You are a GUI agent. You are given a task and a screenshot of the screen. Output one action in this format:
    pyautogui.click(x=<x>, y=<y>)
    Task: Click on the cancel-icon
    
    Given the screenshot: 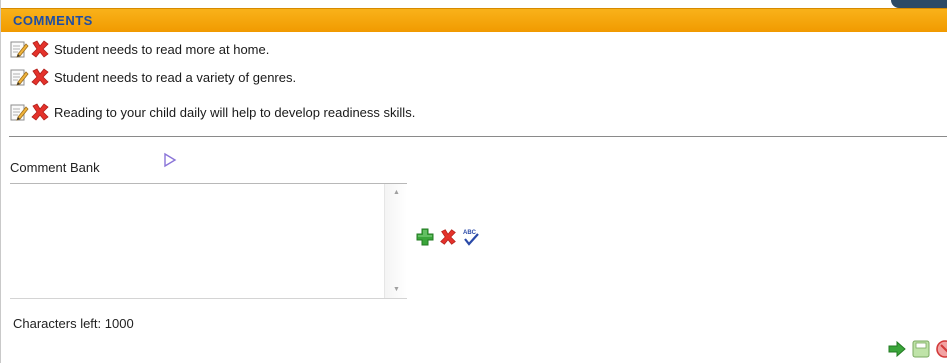 What is the action you would take?
    pyautogui.click(x=941, y=349)
    